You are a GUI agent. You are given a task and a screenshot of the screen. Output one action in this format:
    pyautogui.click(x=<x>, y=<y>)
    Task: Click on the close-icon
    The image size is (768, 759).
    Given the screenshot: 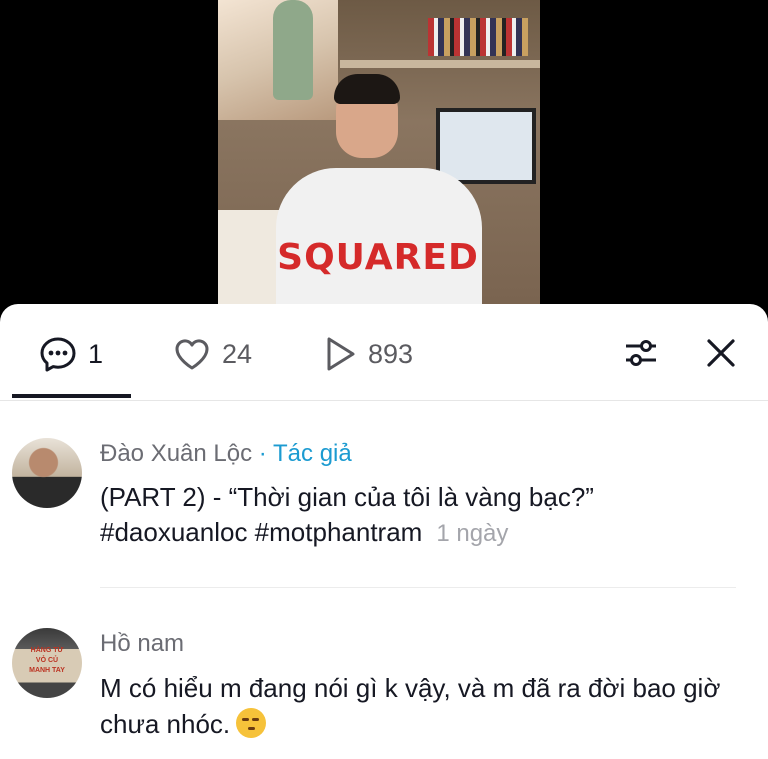 What is the action you would take?
    pyautogui.click(x=721, y=353)
    